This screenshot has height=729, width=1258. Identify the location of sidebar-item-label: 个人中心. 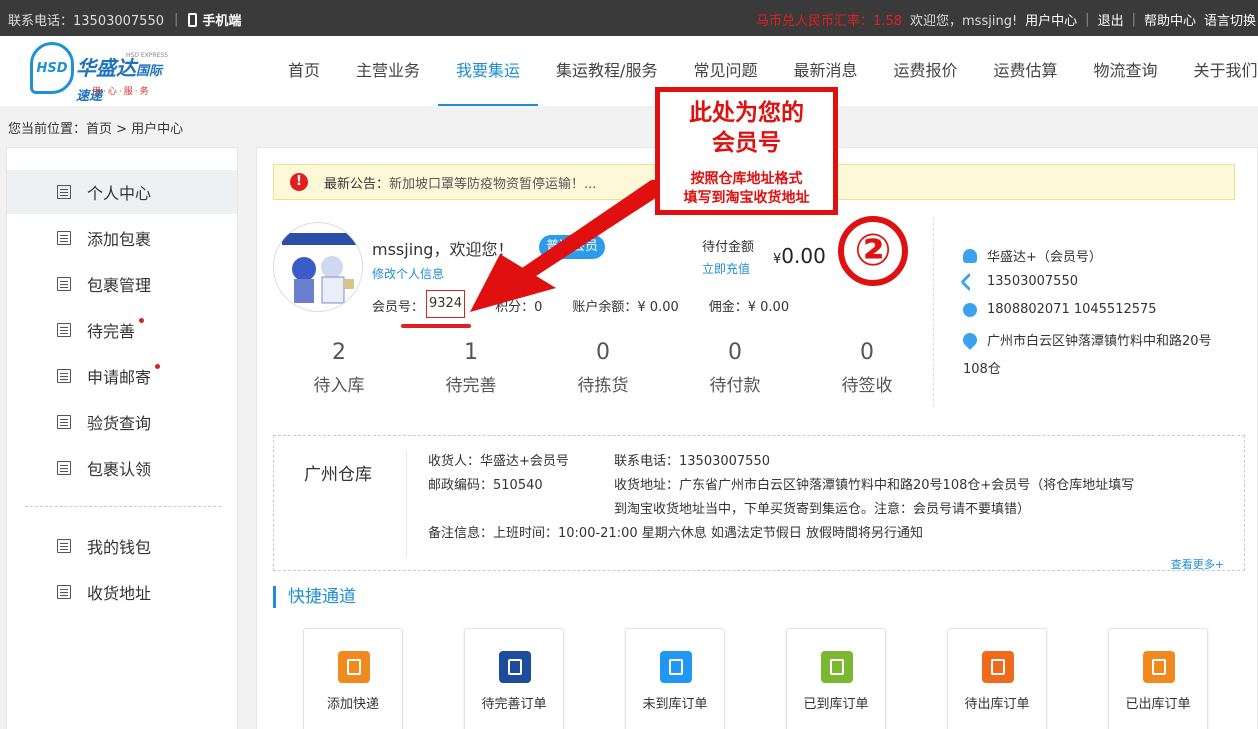
(119, 193).